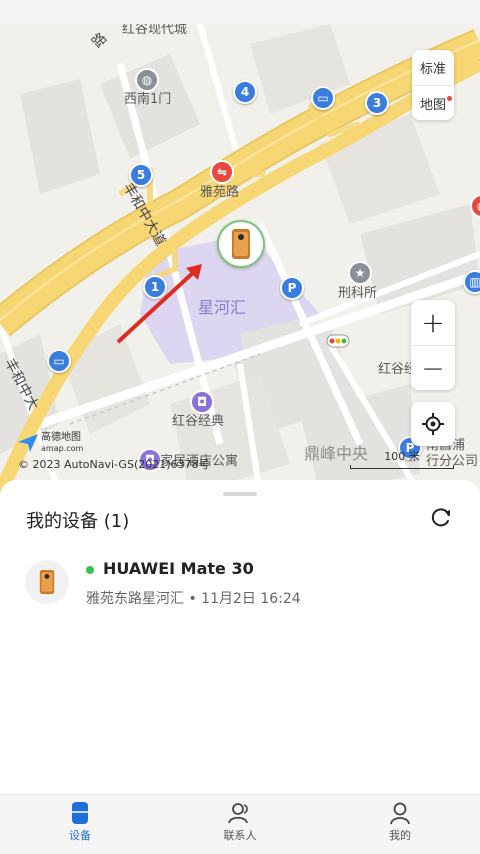  I want to click on map-layer-panel: 标准 地图, so click(433, 85).